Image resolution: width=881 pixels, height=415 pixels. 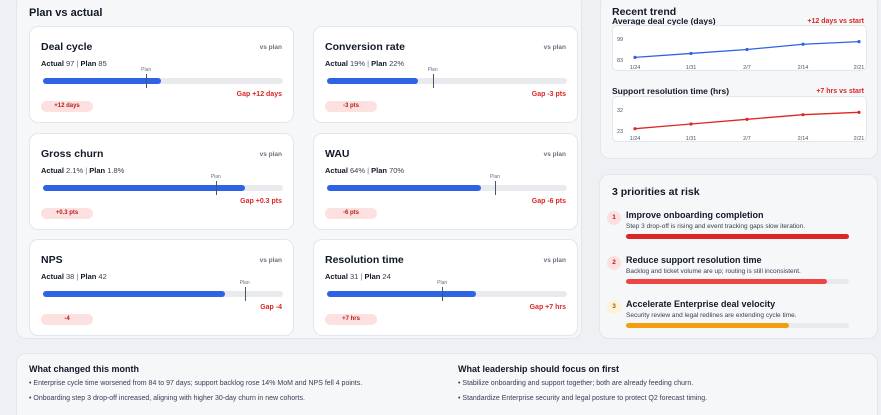 I want to click on gap-badge: -4, so click(x=67, y=319).